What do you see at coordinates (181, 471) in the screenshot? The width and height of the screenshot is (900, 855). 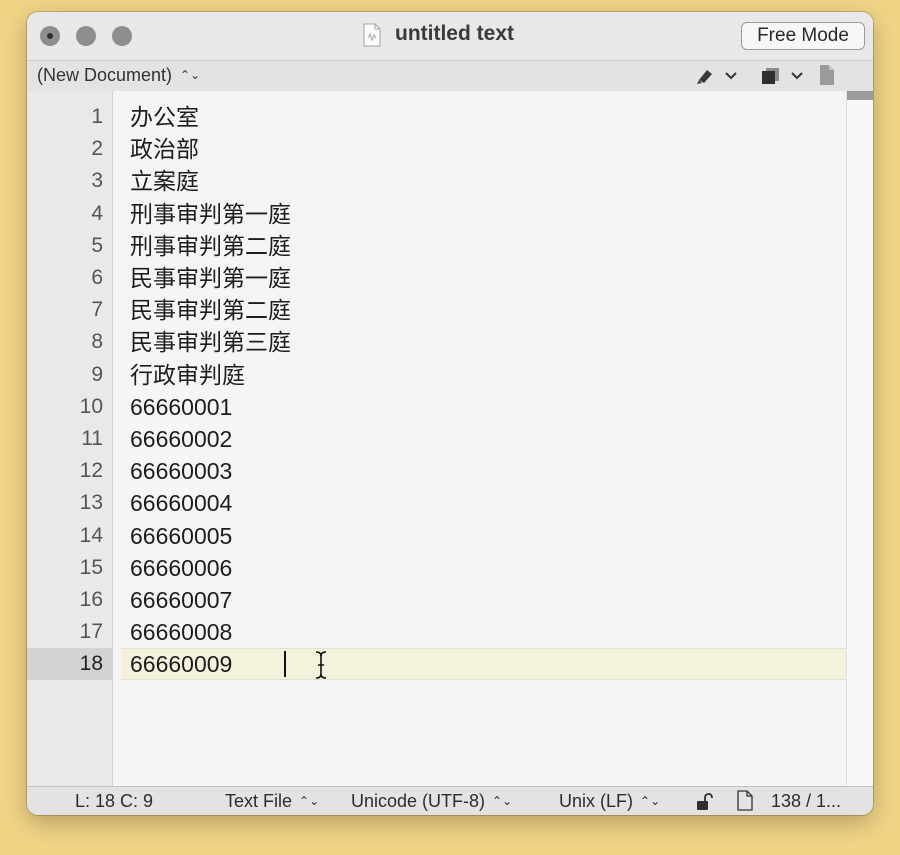 I see `text-line: 66660003` at bounding box center [181, 471].